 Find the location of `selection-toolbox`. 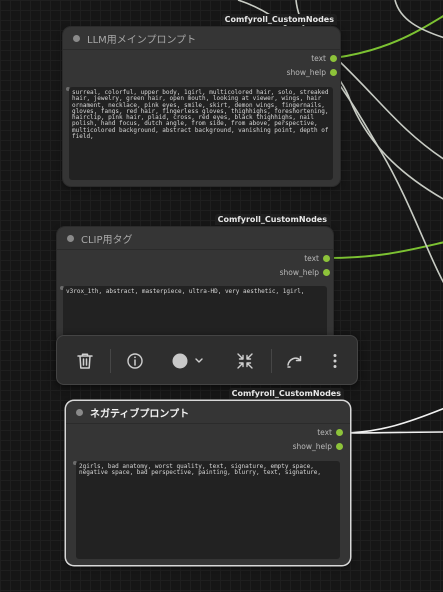

selection-toolbox is located at coordinates (207, 360).